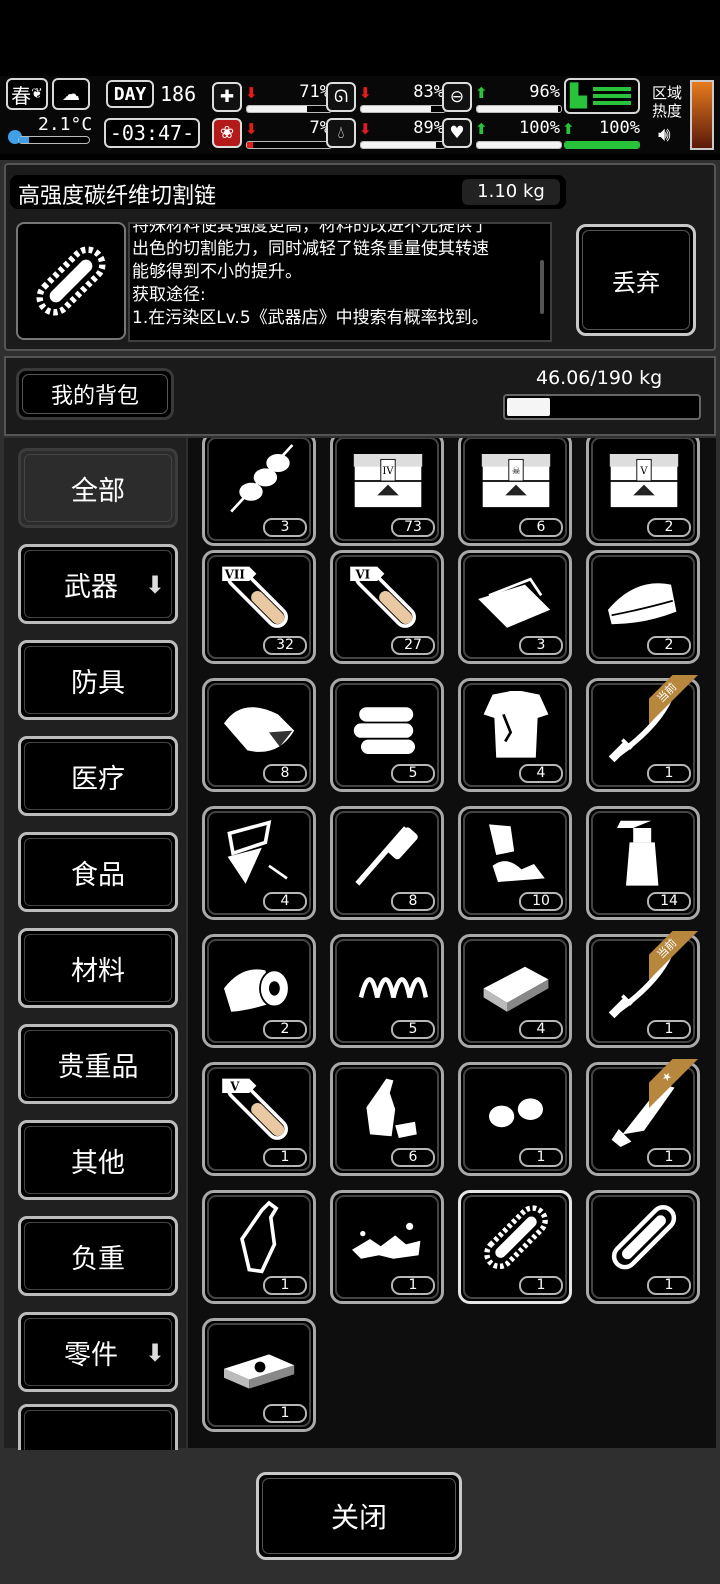  I want to click on my-bag-tab: 我的背包, so click(95, 394).